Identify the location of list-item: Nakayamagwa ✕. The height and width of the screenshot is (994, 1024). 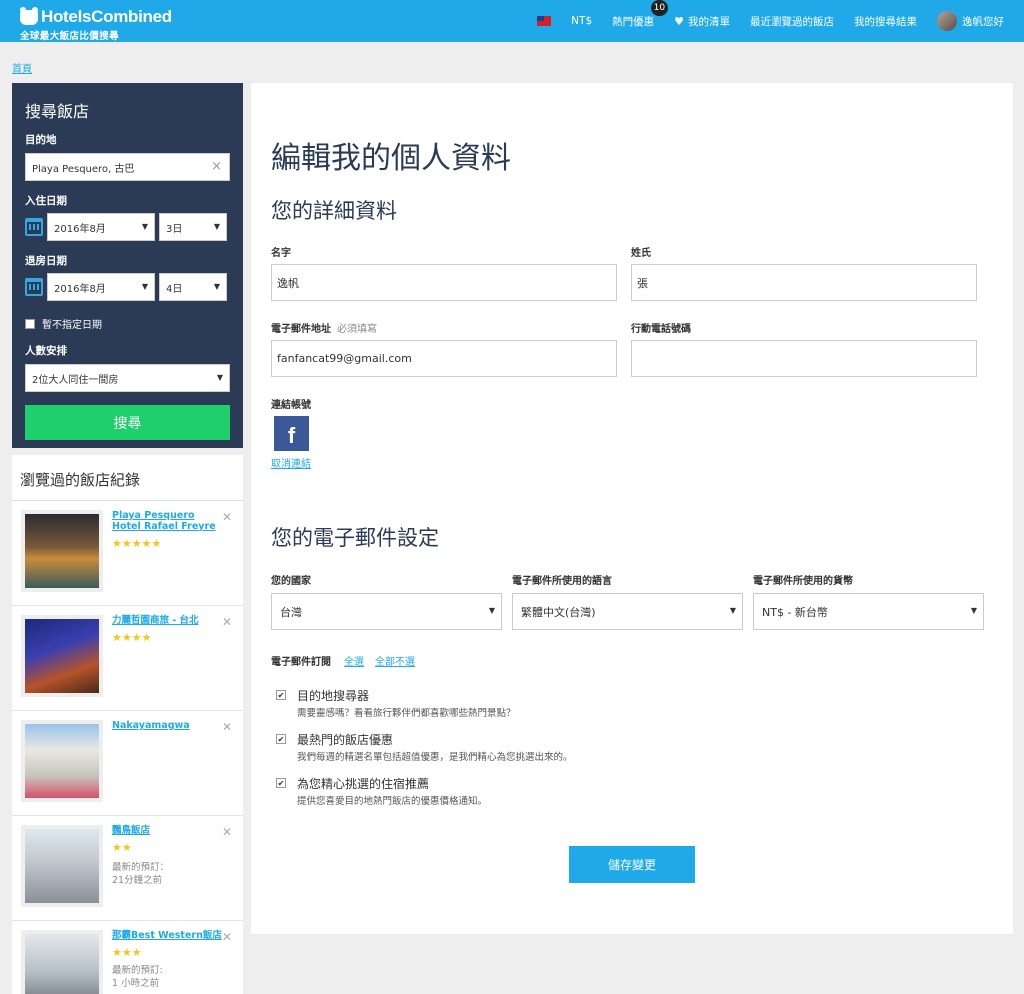
(127, 763).